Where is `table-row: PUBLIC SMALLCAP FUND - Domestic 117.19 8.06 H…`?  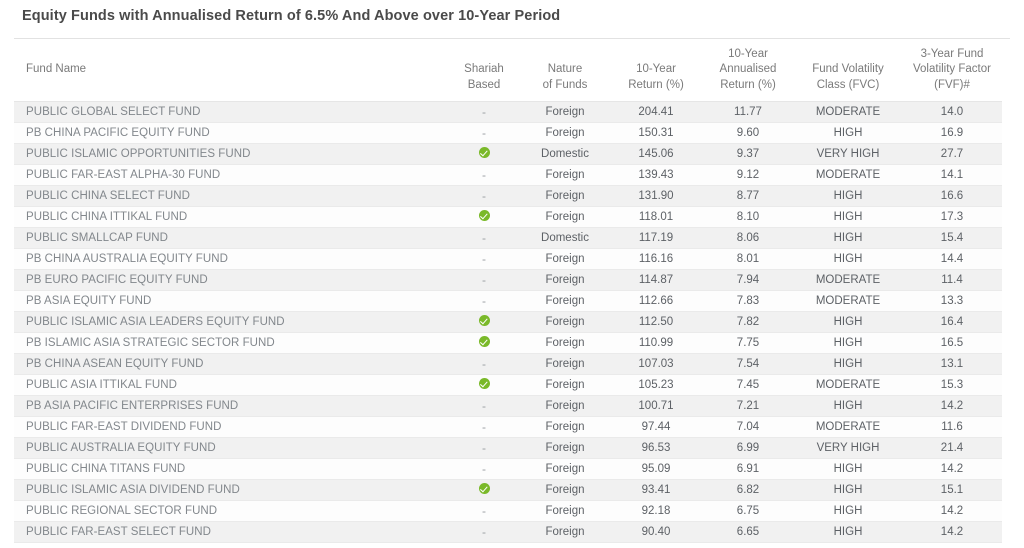
table-row: PUBLIC SMALLCAP FUND - Domestic 117.19 8.06 H… is located at coordinates (508, 238).